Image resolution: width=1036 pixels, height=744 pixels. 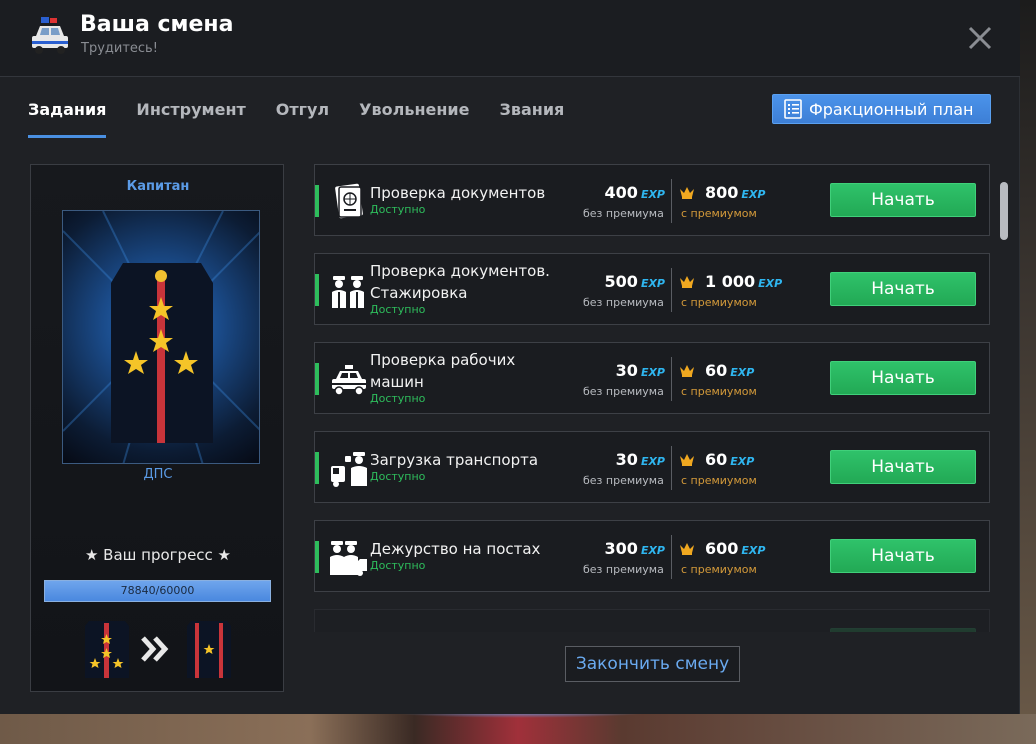 I want to click on checklist-icon, so click(x=793, y=109).